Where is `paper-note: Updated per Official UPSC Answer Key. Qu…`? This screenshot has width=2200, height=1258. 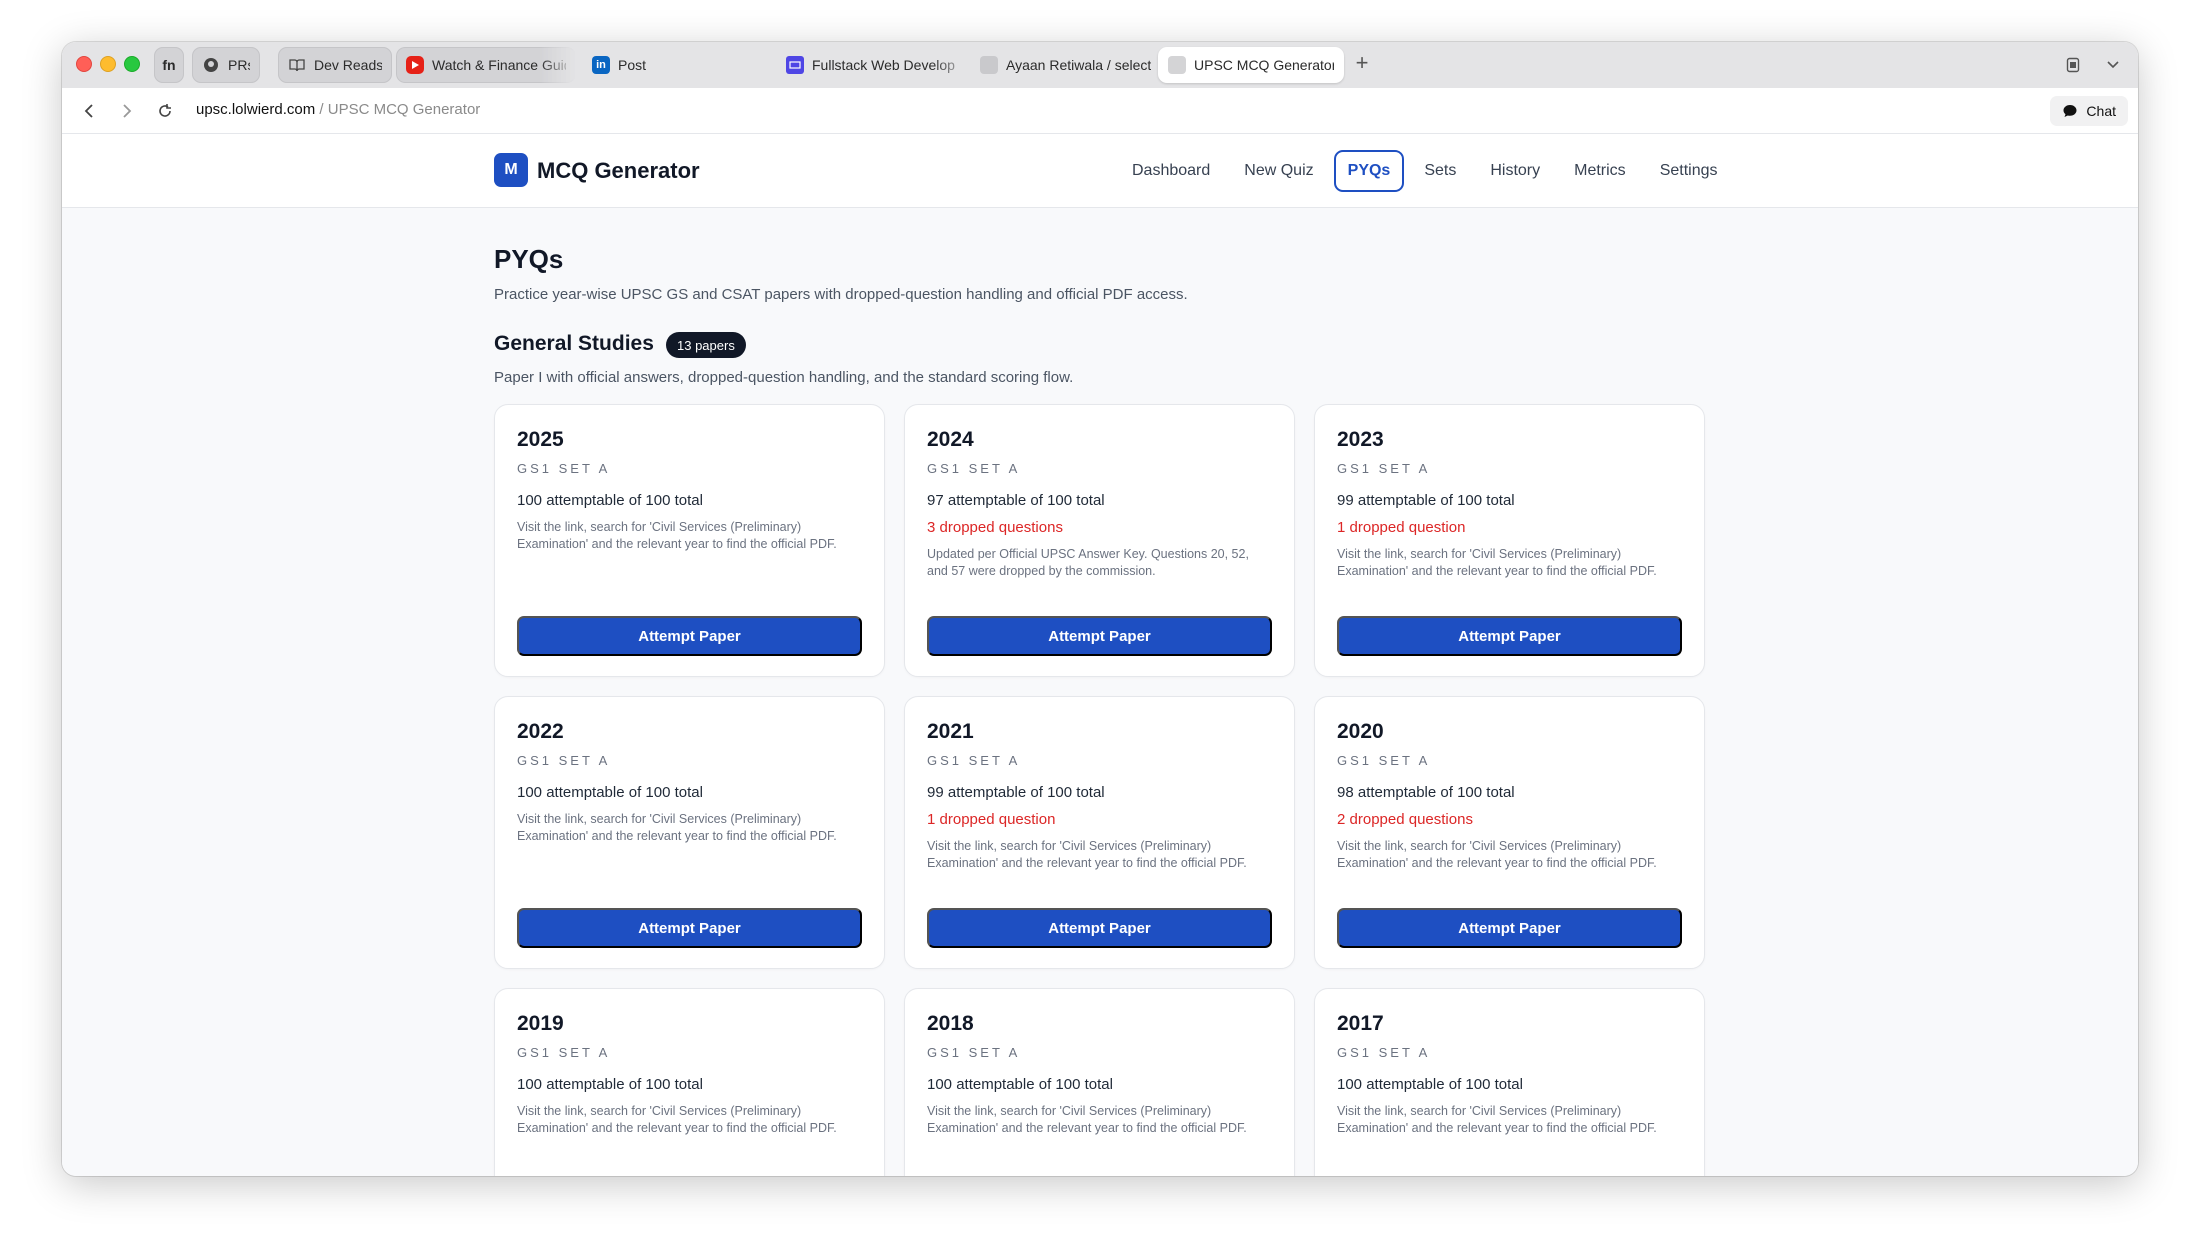
paper-note: Updated per Official UPSC Answer Key. Qu… is located at coordinates (1088, 562).